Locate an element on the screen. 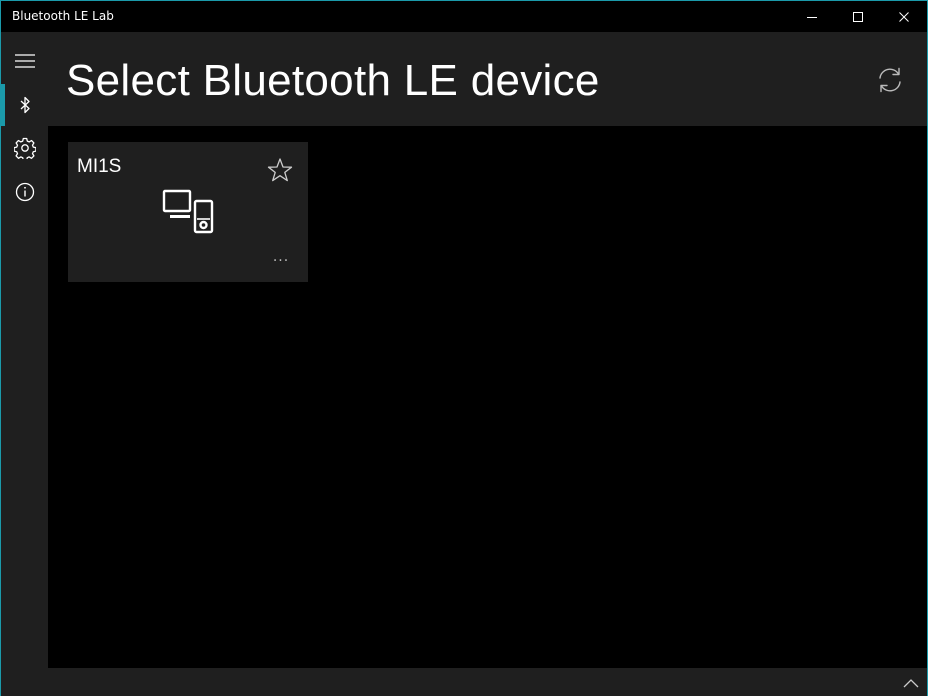 The height and width of the screenshot is (696, 928). bottom-app-bar is located at coordinates (464, 682).